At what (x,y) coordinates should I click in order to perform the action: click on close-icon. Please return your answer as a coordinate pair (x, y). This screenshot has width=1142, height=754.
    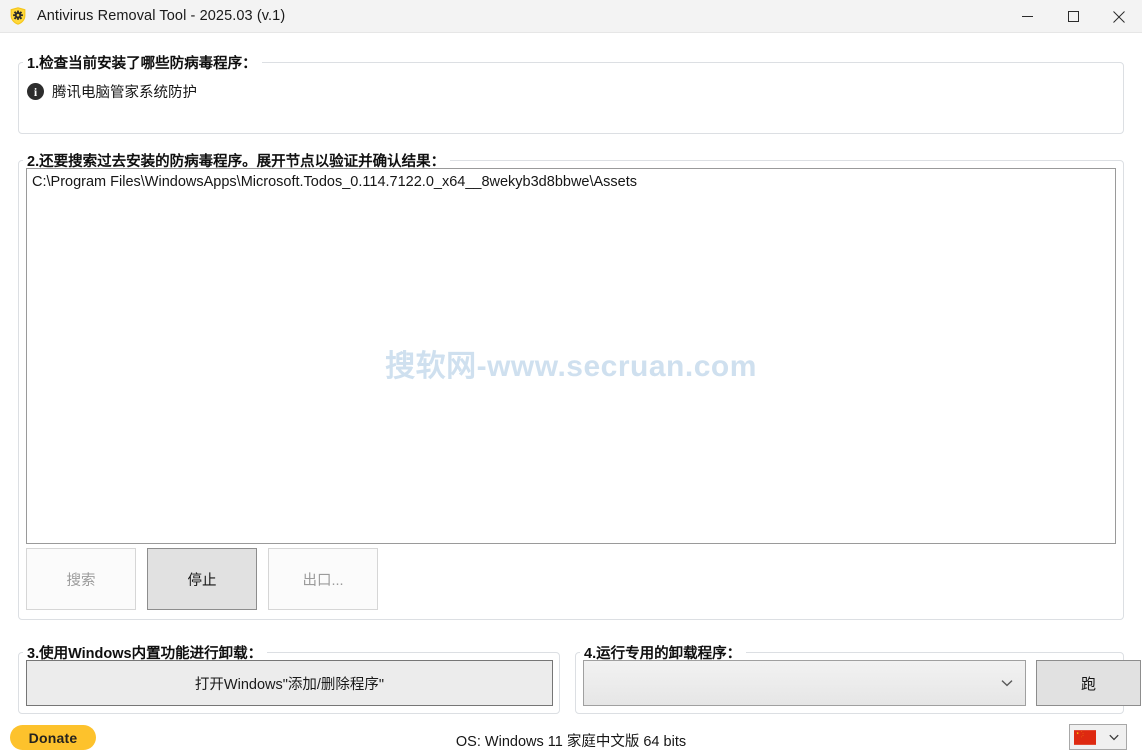
    Looking at the image, I should click on (1119, 16).